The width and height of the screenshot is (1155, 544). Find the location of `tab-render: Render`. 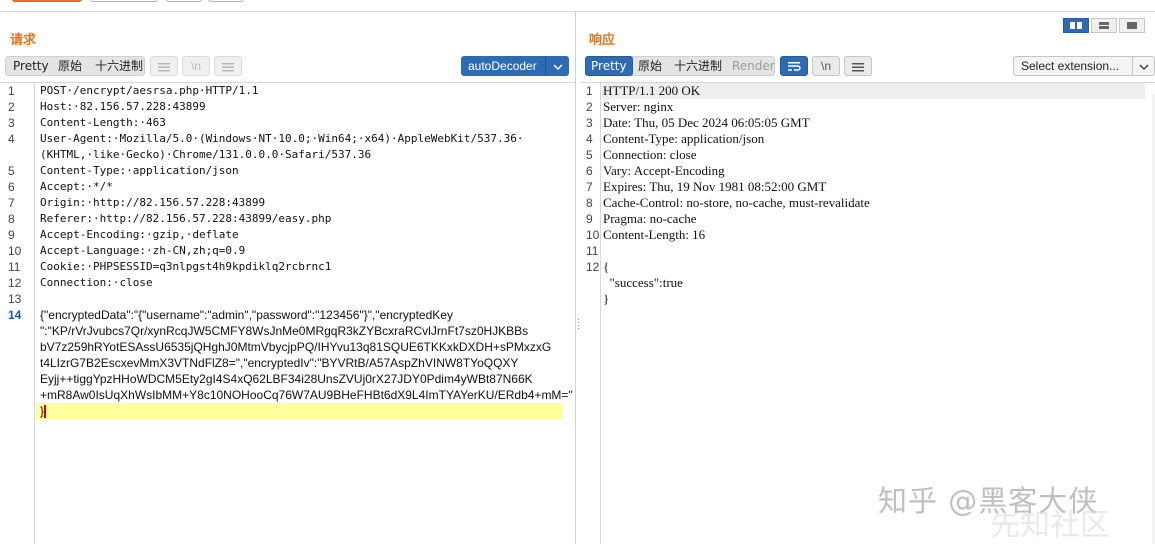

tab-render: Render is located at coordinates (753, 66).